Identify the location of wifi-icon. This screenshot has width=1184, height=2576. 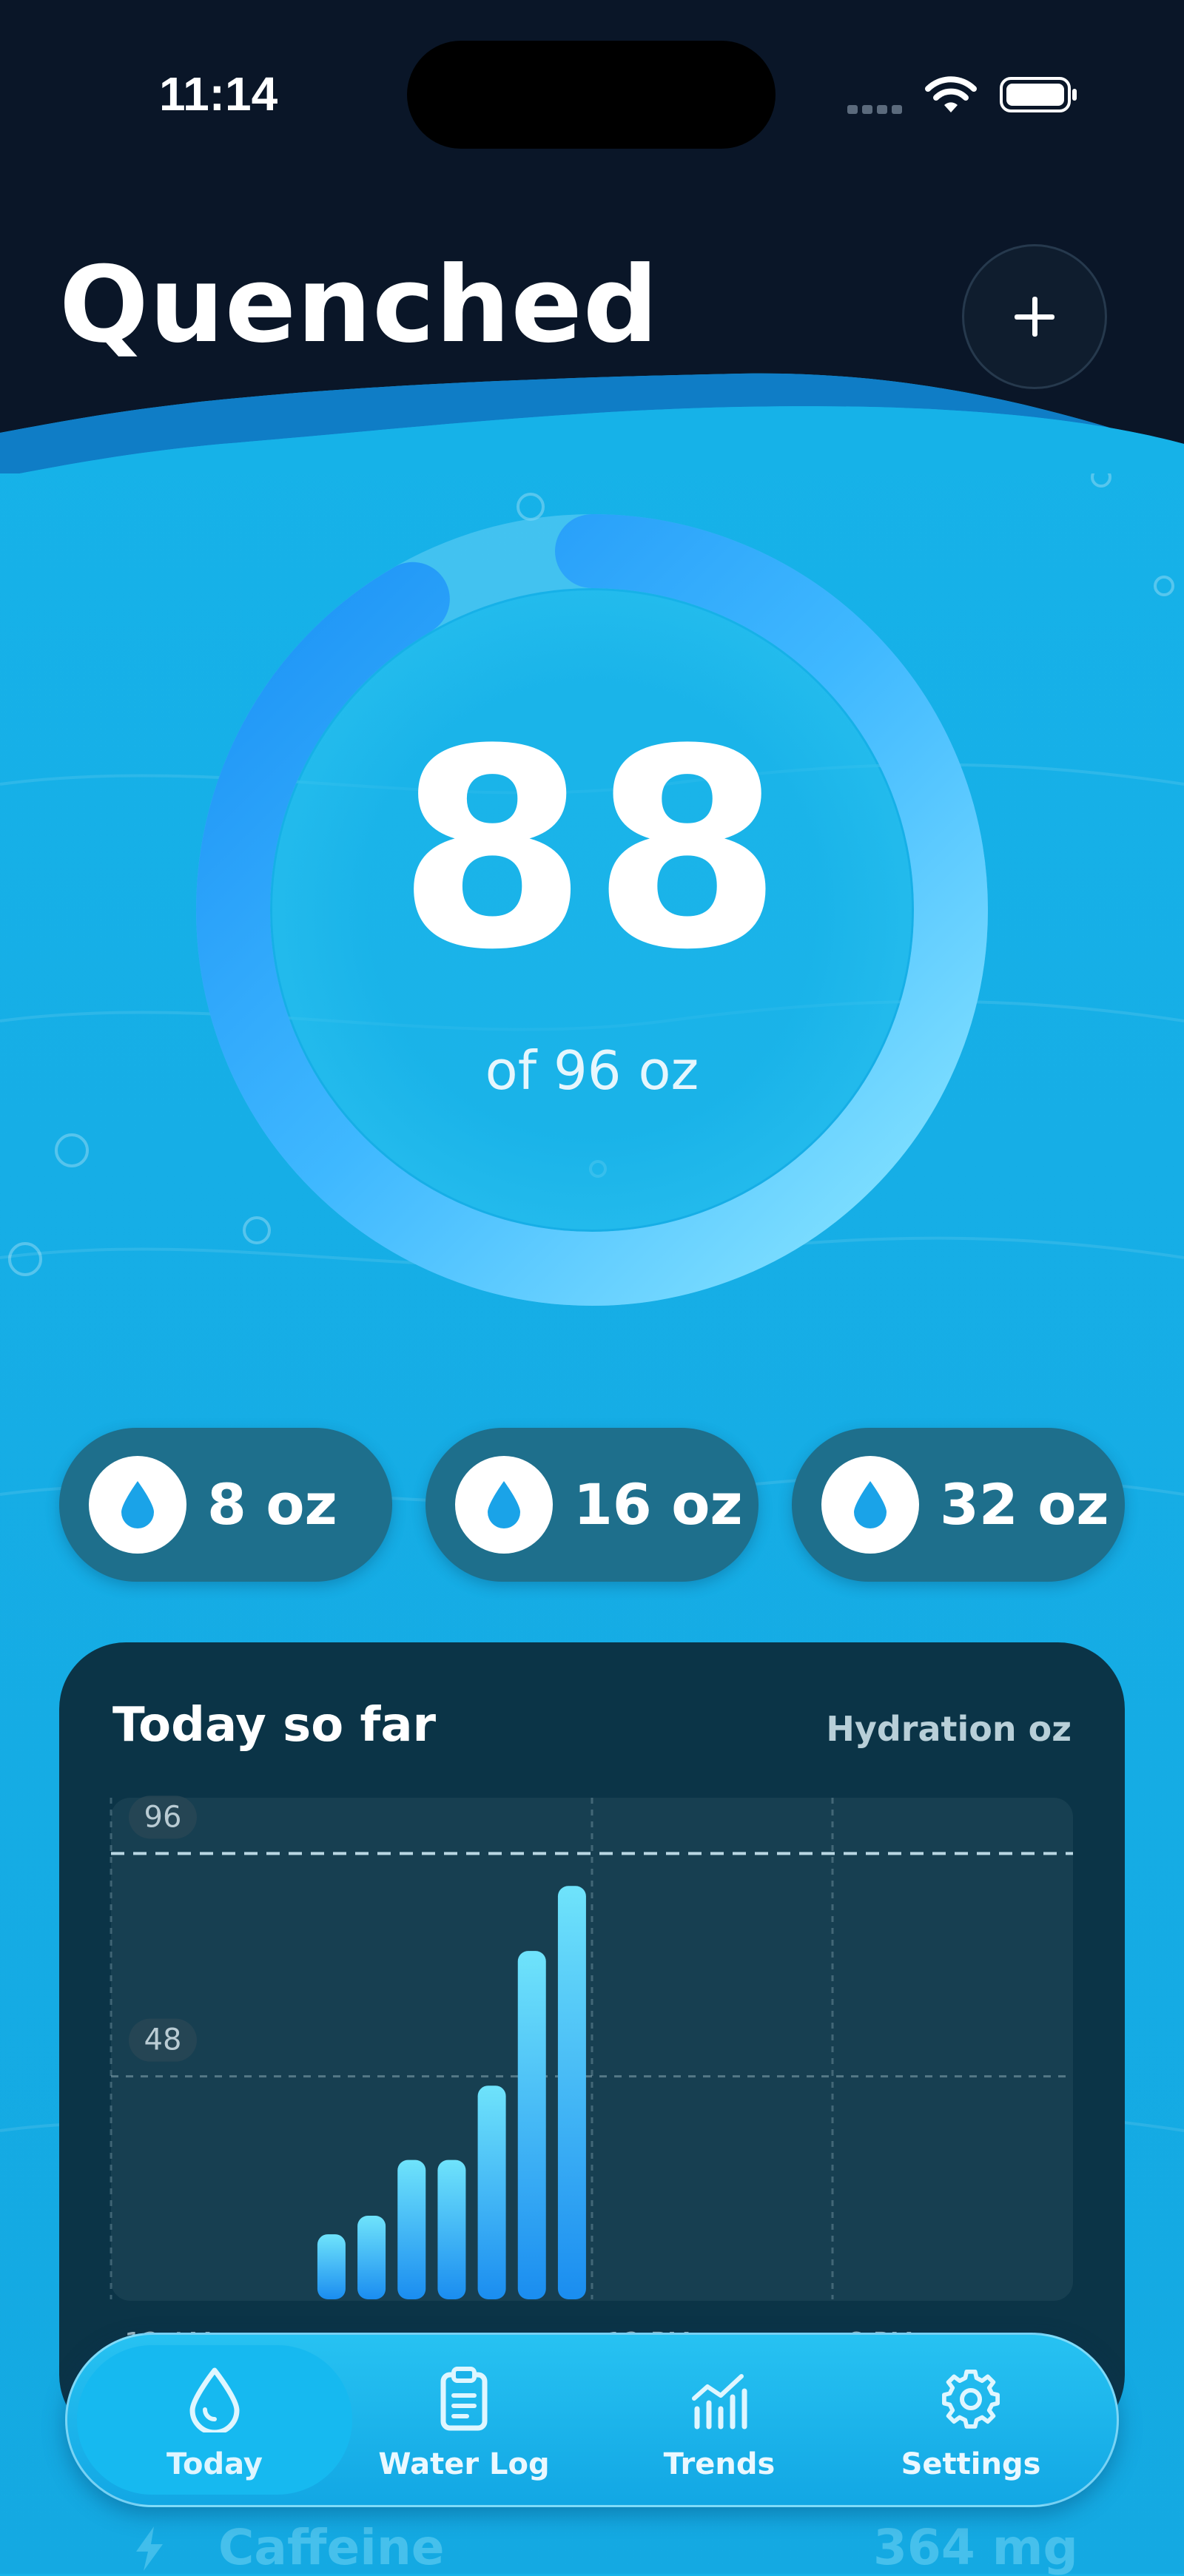
(951, 94).